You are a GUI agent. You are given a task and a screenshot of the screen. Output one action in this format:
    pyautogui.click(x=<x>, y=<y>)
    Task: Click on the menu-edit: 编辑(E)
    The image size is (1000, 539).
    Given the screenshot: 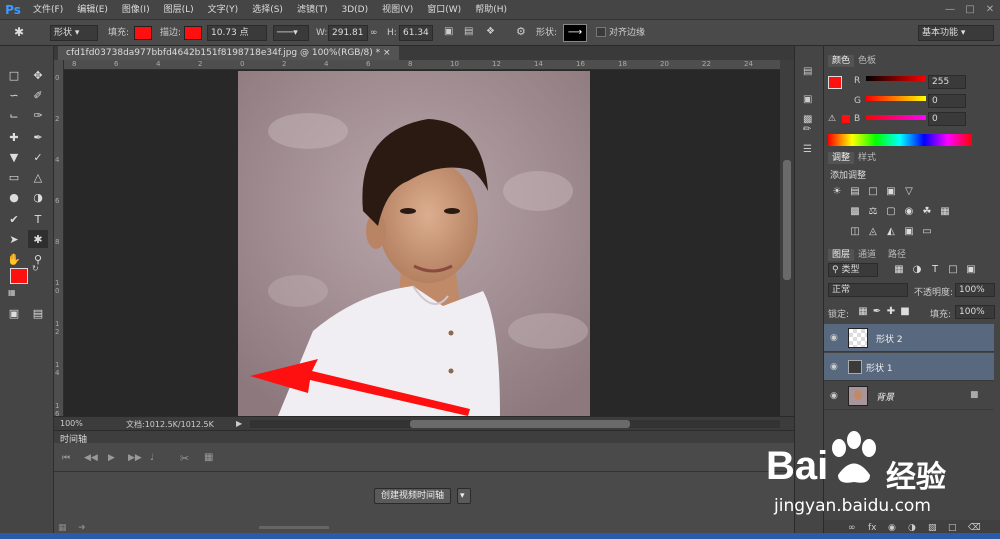 What is the action you would take?
    pyautogui.click(x=92, y=10)
    